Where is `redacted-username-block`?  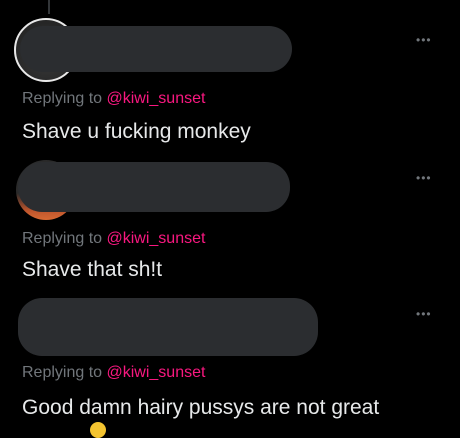
redacted-username-block is located at coordinates (168, 327).